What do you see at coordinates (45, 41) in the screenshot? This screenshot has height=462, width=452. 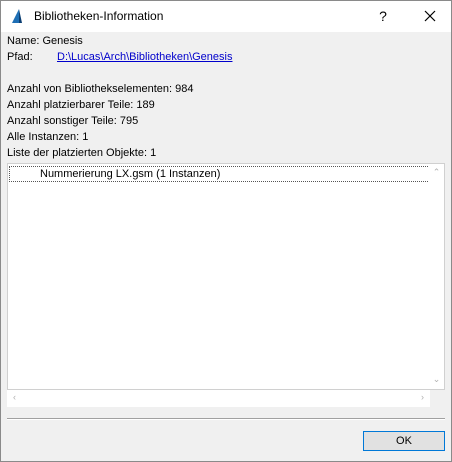 I see `library-name: Name: Genesis` at bounding box center [45, 41].